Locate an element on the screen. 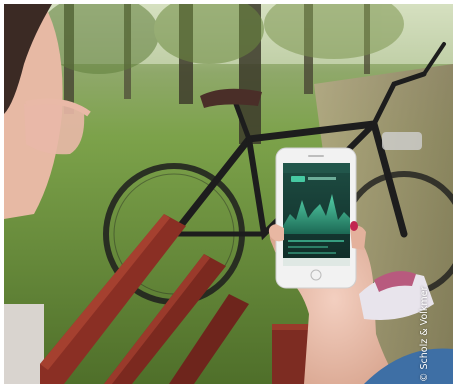 The width and height of the screenshot is (456, 389). photo-credit: © Scholz & Volkmer is located at coordinates (424, 334).